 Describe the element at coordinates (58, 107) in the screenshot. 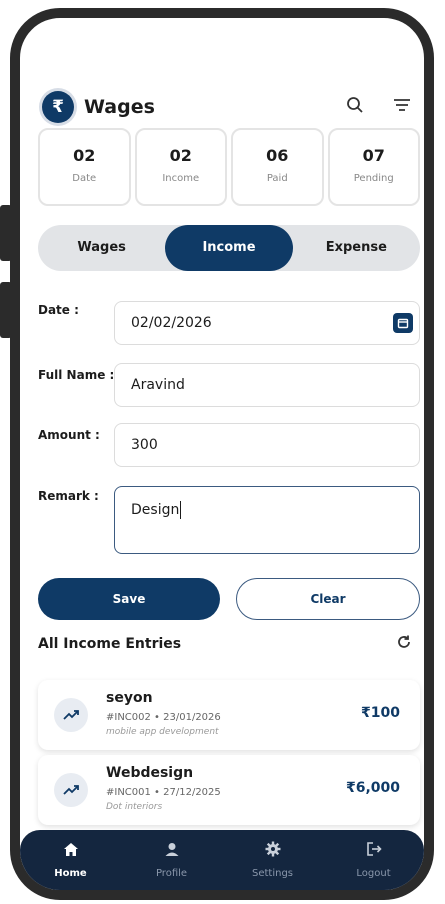

I see `rupee-logo-icon: ₹` at that location.